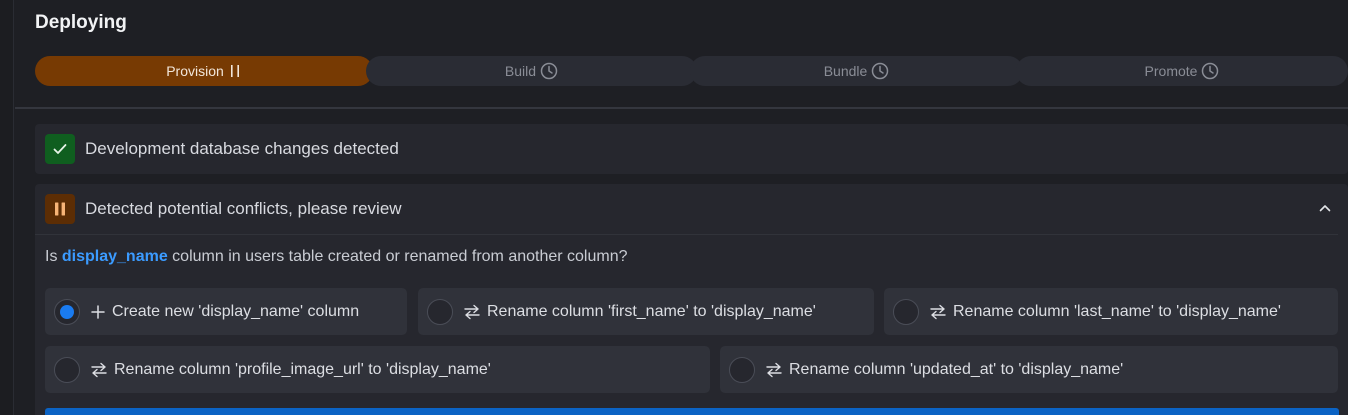  What do you see at coordinates (1171, 71) in the screenshot?
I see `step-label: Promote` at bounding box center [1171, 71].